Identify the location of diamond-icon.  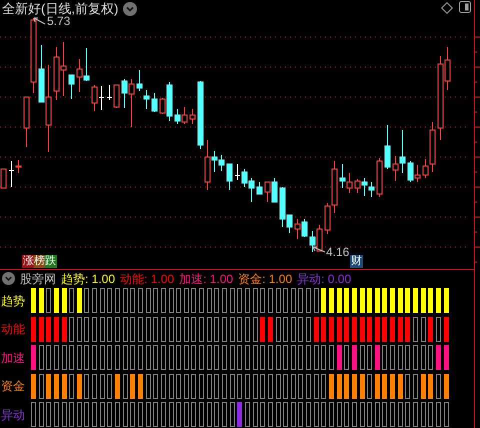
(447, 8).